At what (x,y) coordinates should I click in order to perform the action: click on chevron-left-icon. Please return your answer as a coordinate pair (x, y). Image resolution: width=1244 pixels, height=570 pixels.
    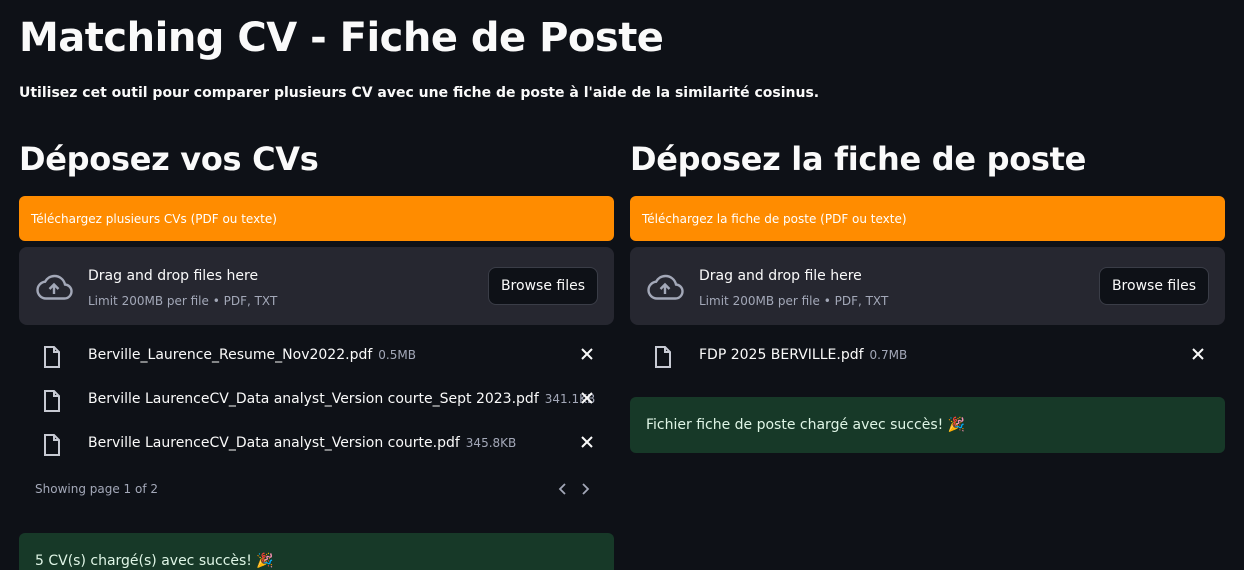
    Looking at the image, I should click on (562, 489).